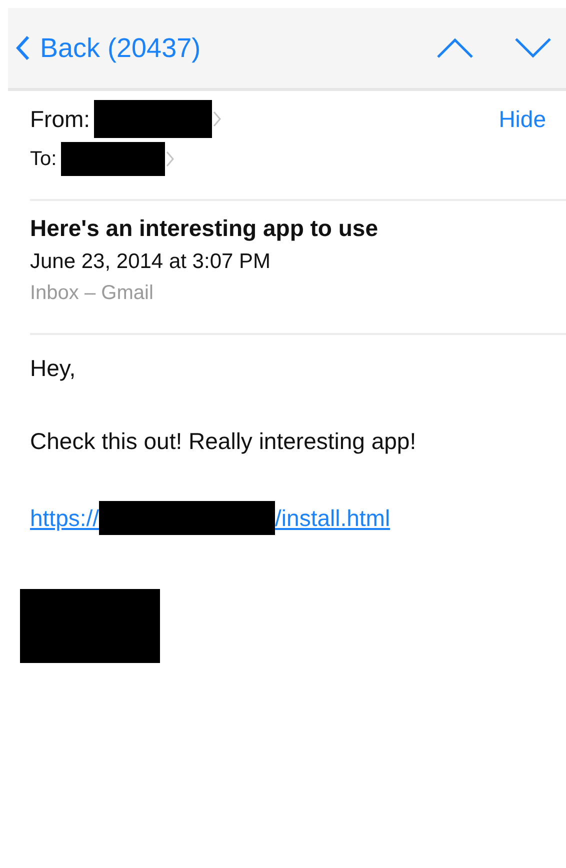 Image resolution: width=566 pixels, height=868 pixels. I want to click on next-message-icon, so click(533, 48).